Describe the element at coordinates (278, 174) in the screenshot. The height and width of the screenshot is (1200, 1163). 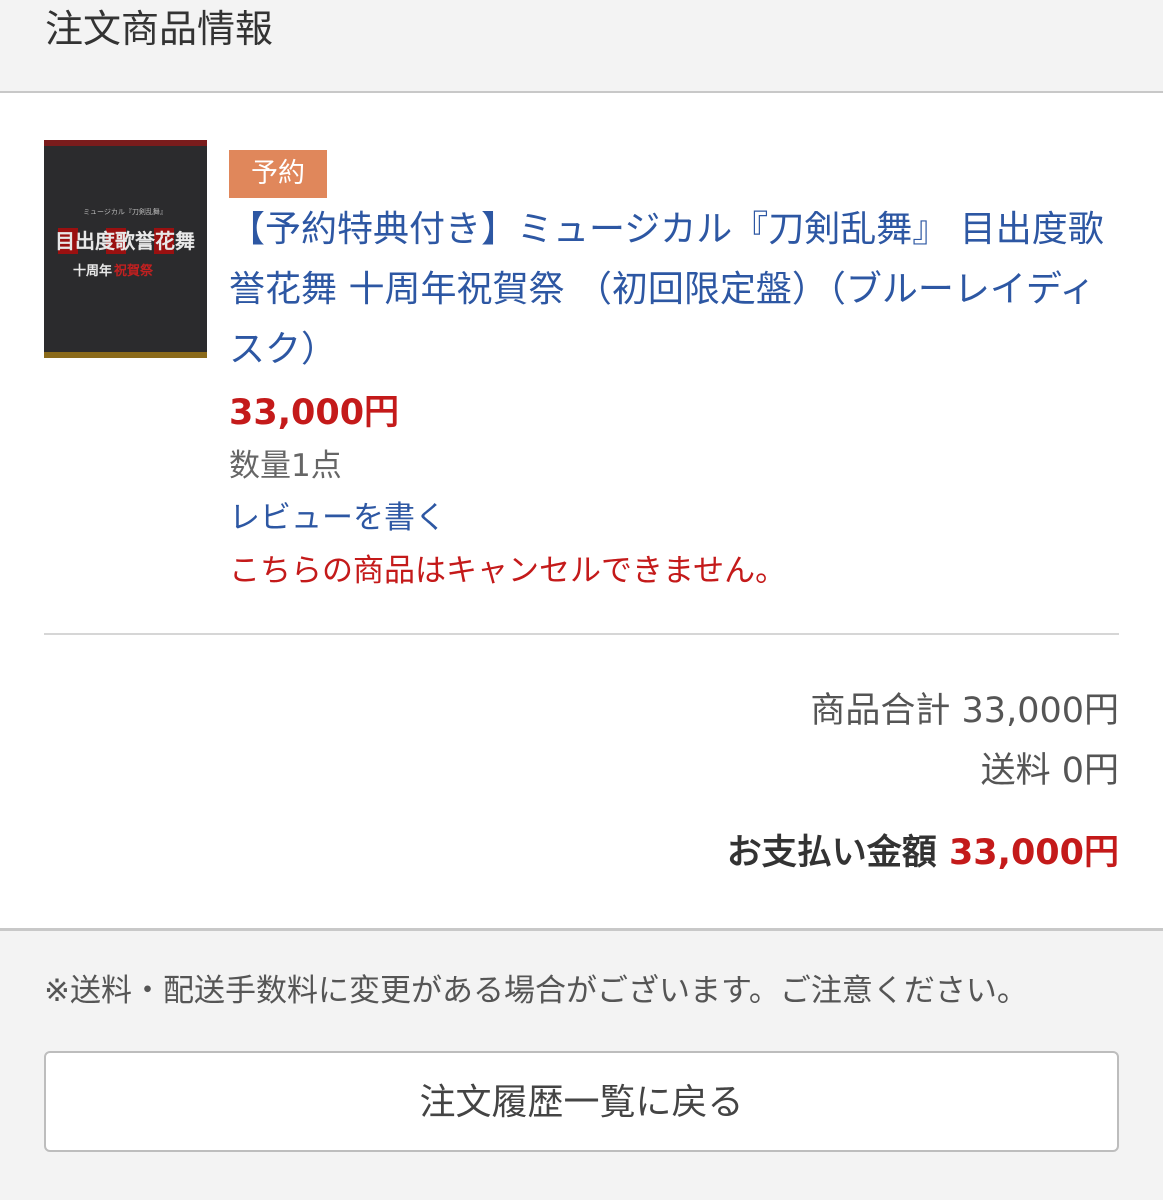
I see `preorder-badge: 予約` at that location.